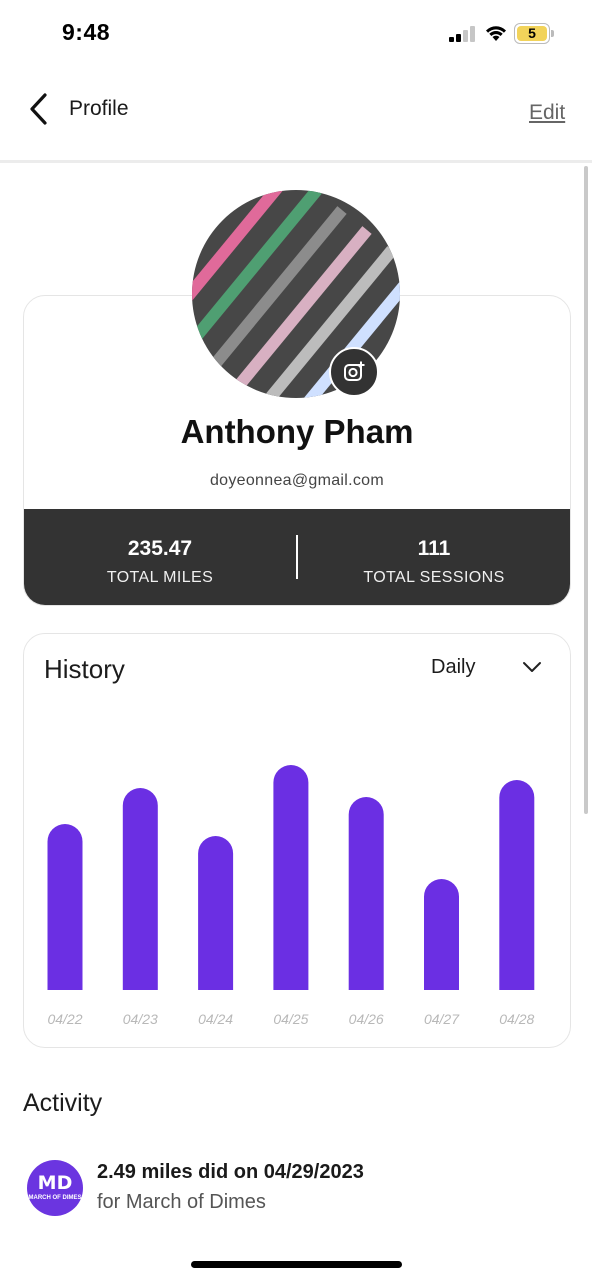 Image resolution: width=592 pixels, height=1280 pixels. I want to click on status-bar: 9:48 5, so click(296, 33).